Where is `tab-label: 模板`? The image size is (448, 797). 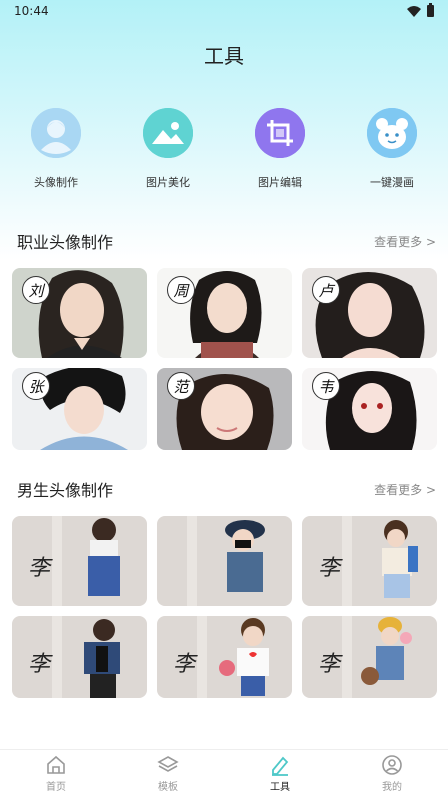
tab-label: 模板 is located at coordinates (168, 787).